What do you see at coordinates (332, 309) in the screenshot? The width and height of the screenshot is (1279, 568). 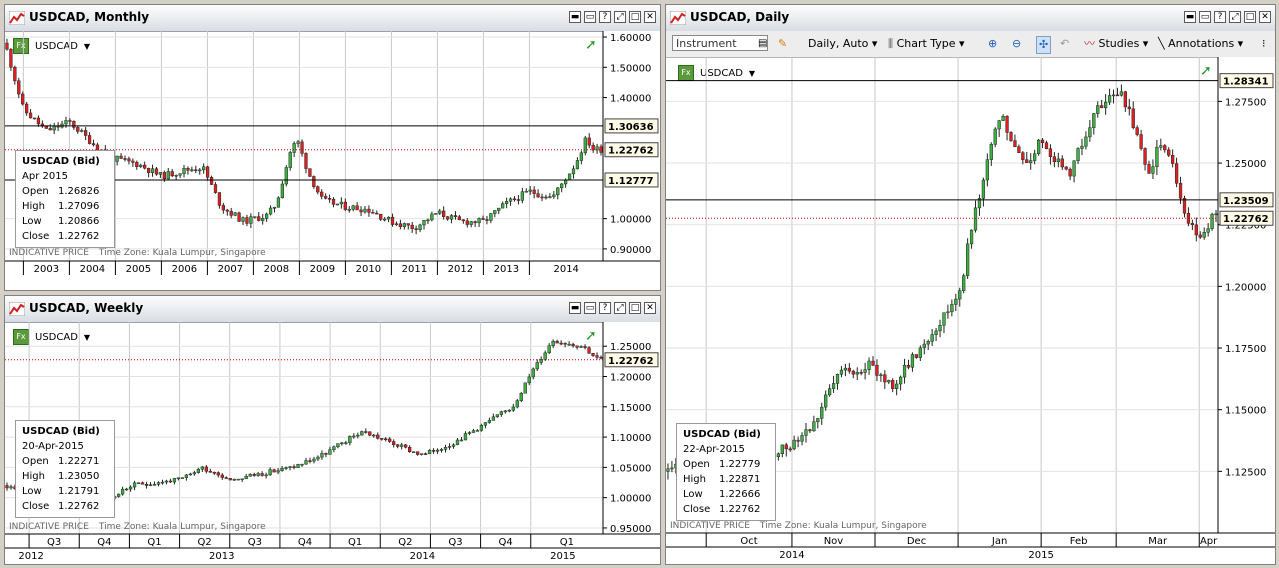 I see `weekly-title-bar: USDCAD, Weekly ▬ ▭ ? ⤢ □ ✕` at bounding box center [332, 309].